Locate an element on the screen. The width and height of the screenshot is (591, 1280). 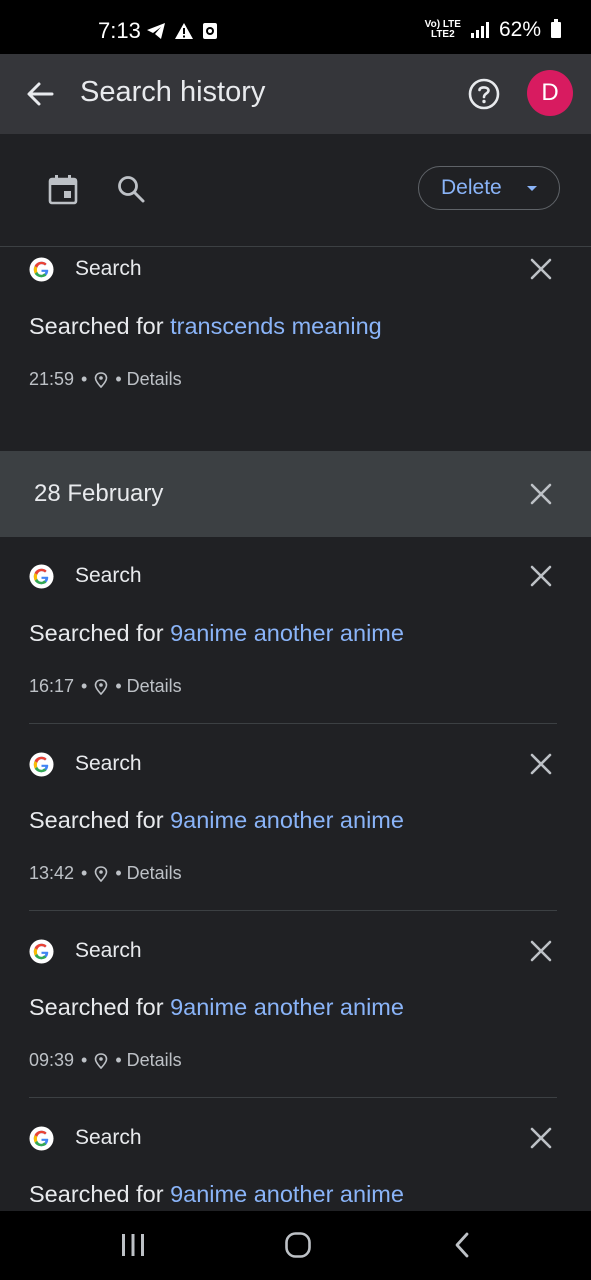
warning-icon is located at coordinates (184, 31).